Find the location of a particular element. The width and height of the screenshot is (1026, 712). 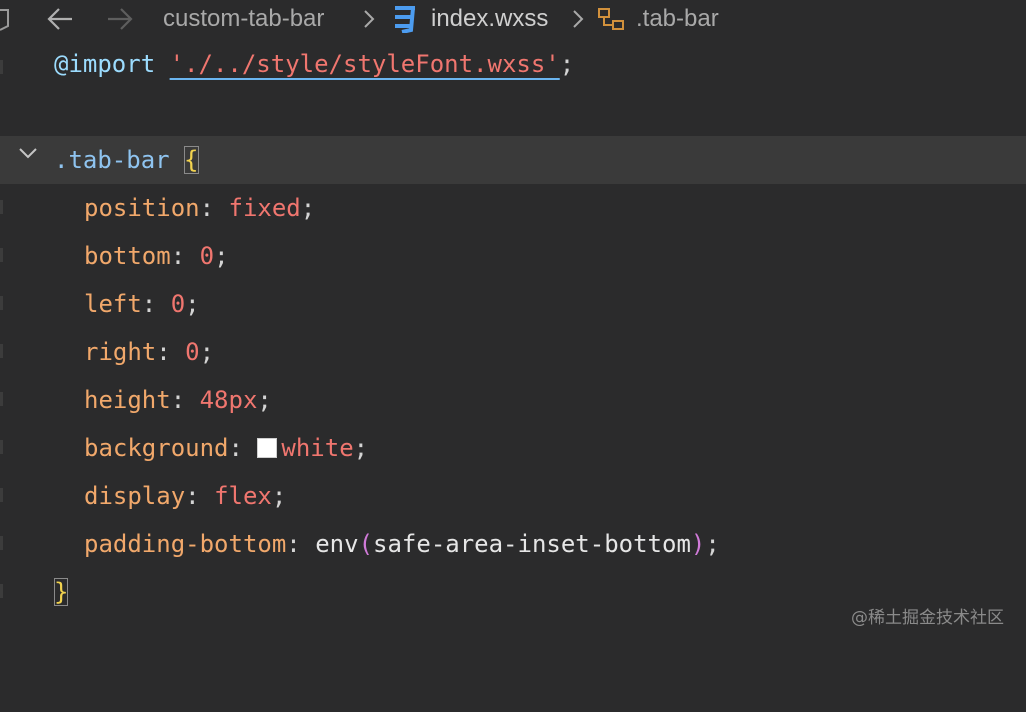

css-property: position is located at coordinates (142, 208).